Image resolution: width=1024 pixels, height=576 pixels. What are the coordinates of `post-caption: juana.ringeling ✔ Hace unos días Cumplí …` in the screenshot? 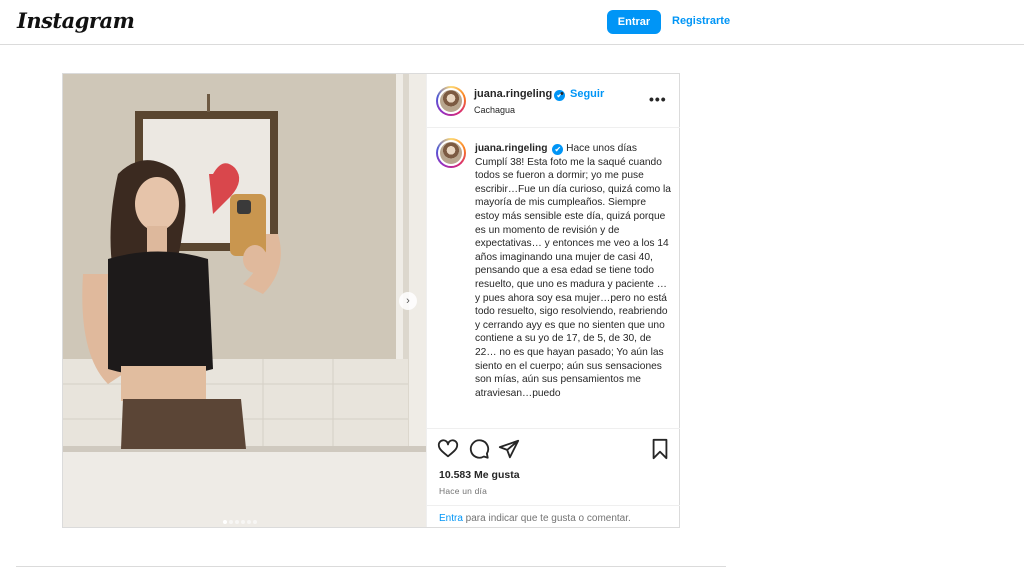 It's located at (573, 271).